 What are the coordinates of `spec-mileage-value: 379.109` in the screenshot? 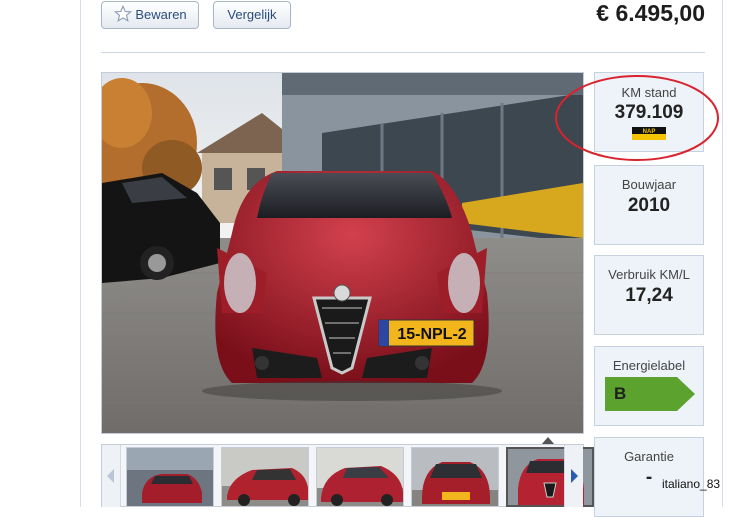 It's located at (649, 112).